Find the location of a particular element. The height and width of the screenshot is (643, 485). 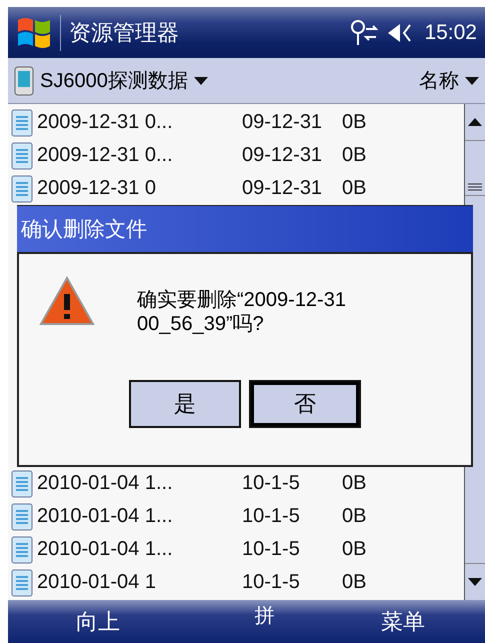

menu-softkey: 菜单 is located at coordinates (403, 621).